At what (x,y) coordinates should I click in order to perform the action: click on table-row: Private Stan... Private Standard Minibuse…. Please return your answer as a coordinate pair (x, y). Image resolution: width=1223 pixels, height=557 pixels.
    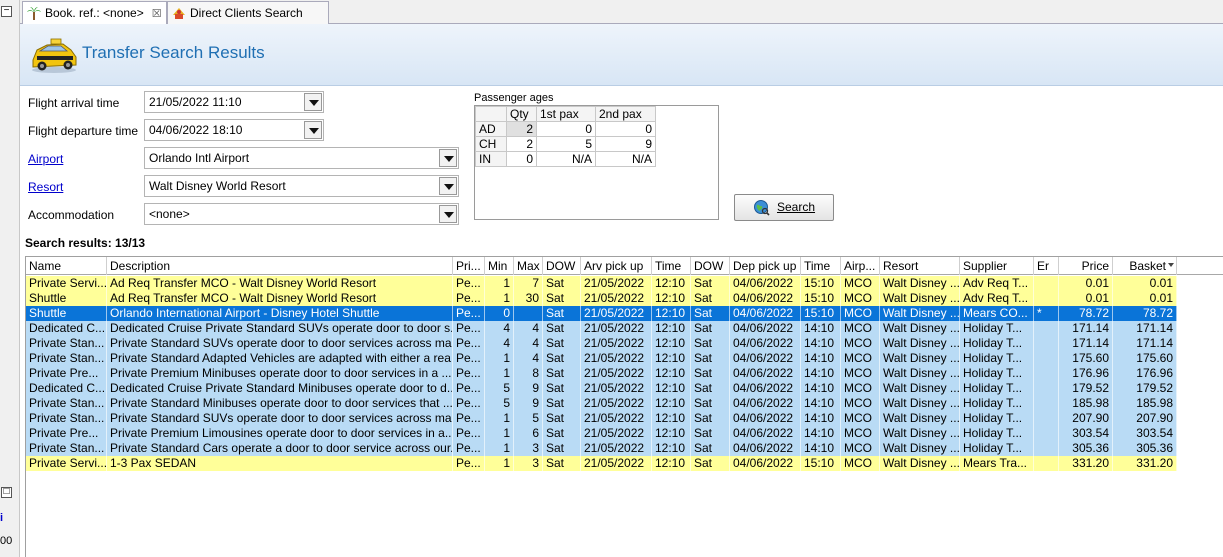
    Looking at the image, I should click on (601, 403).